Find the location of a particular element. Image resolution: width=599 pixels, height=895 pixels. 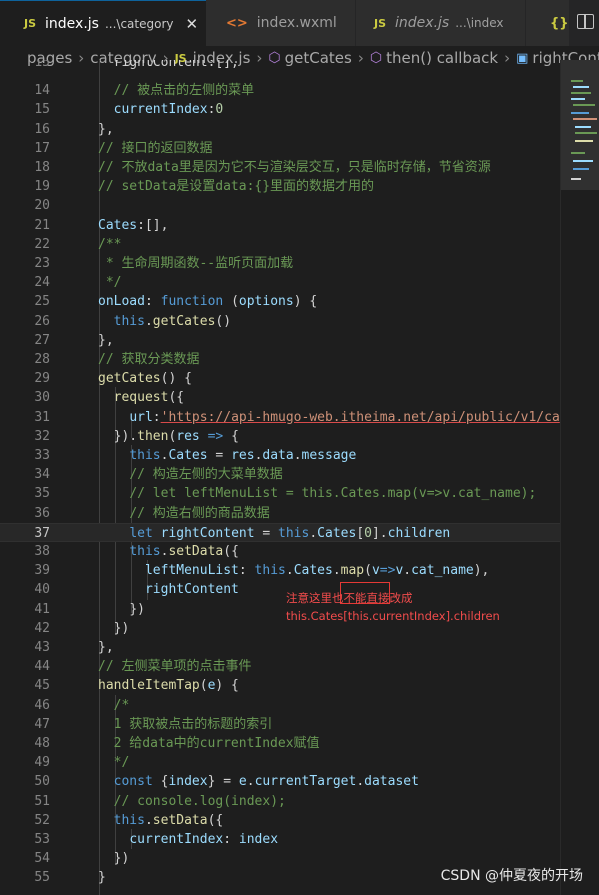

line-number: 52 is located at coordinates (42, 820).